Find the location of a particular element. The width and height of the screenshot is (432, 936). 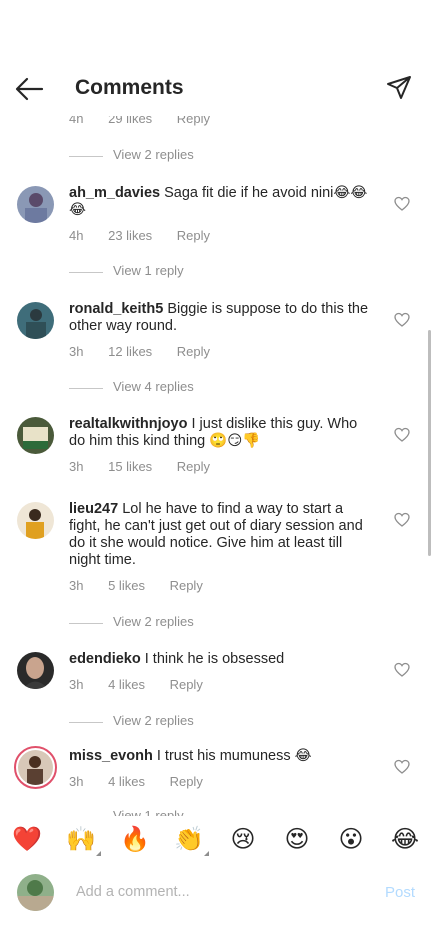

scrollbar is located at coordinates (429, 443).